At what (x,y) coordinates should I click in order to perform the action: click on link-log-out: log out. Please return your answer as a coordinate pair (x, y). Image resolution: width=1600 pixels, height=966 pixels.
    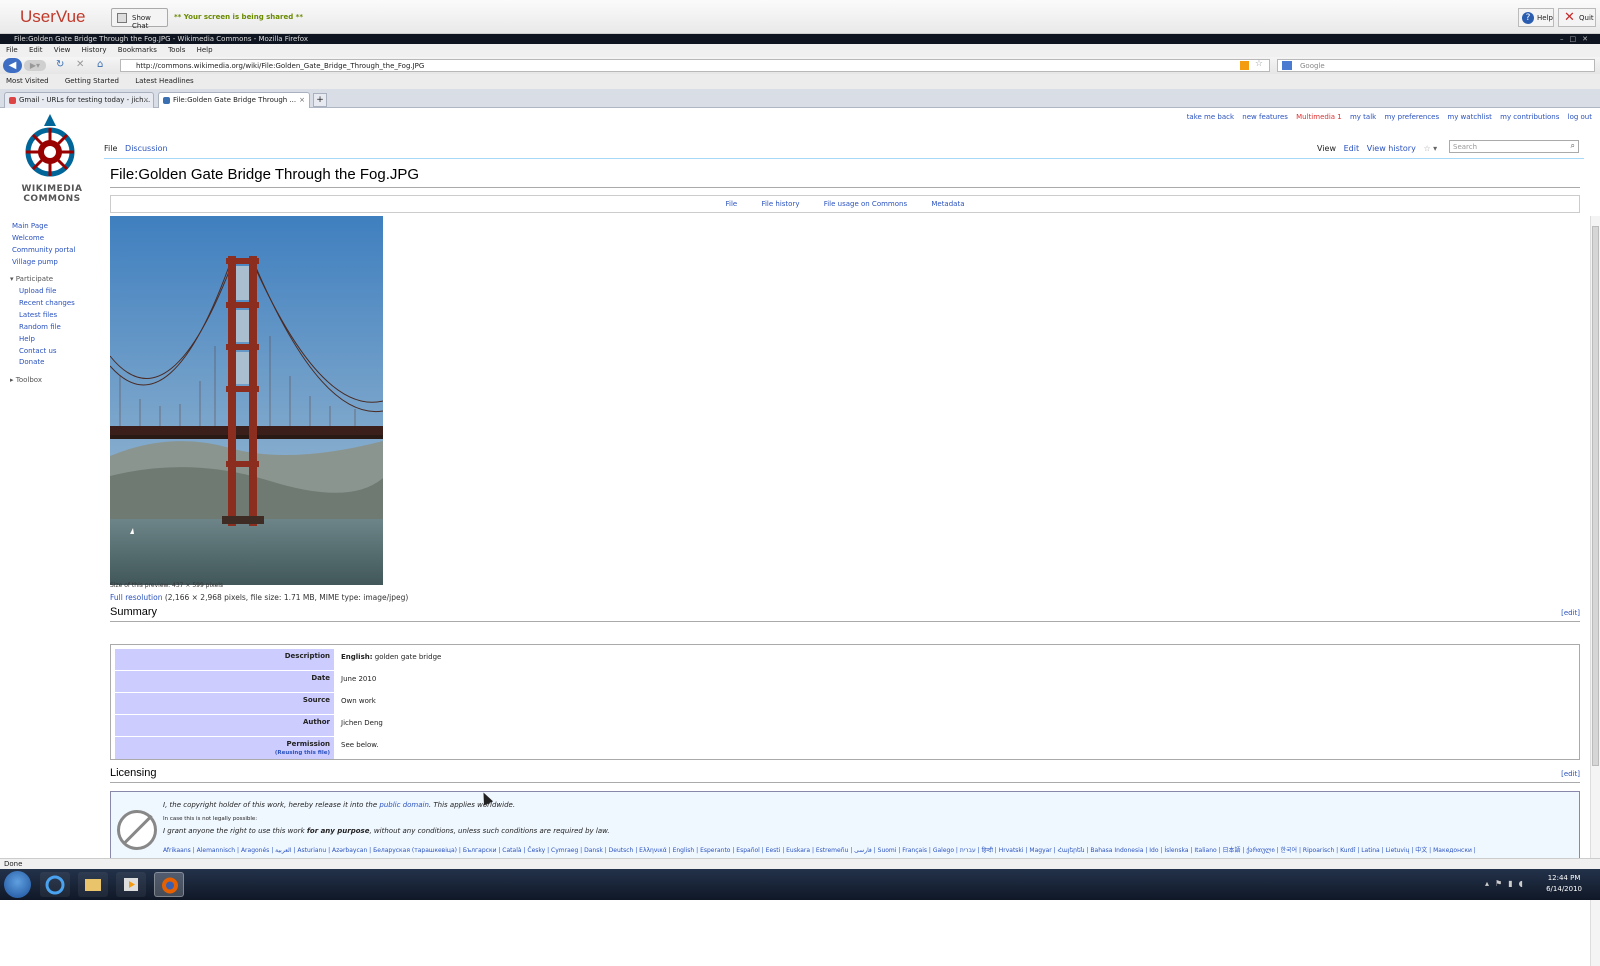
    Looking at the image, I should click on (1580, 117).